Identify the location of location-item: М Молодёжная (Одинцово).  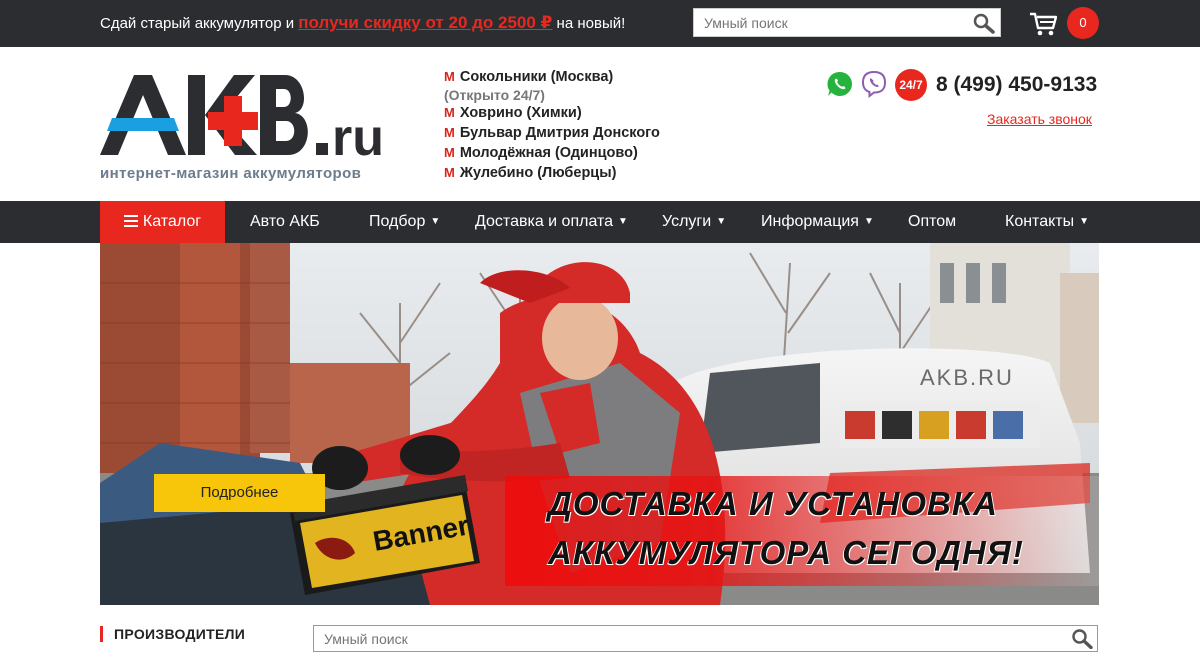
(552, 153).